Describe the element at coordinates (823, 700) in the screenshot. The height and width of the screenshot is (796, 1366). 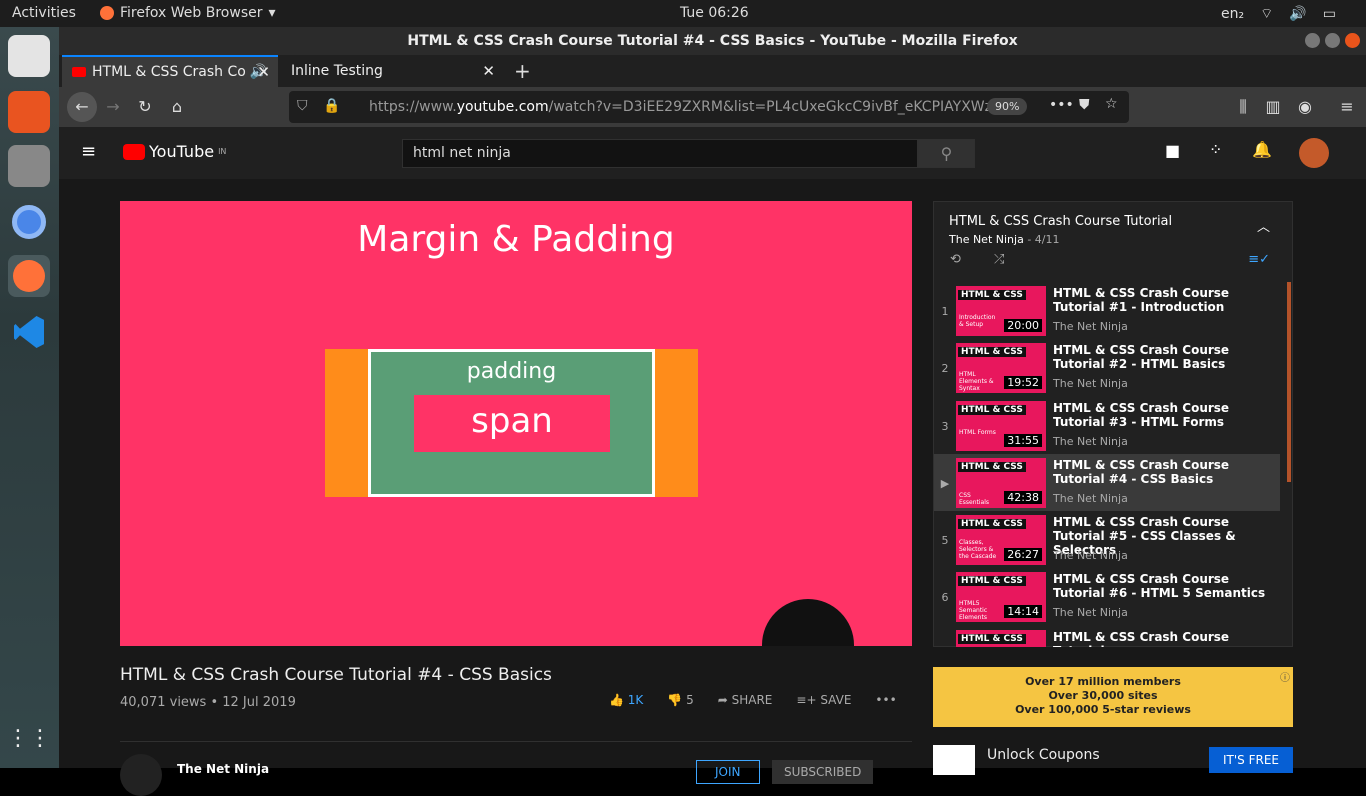
I see `save-button: ≡+ SAVE` at that location.